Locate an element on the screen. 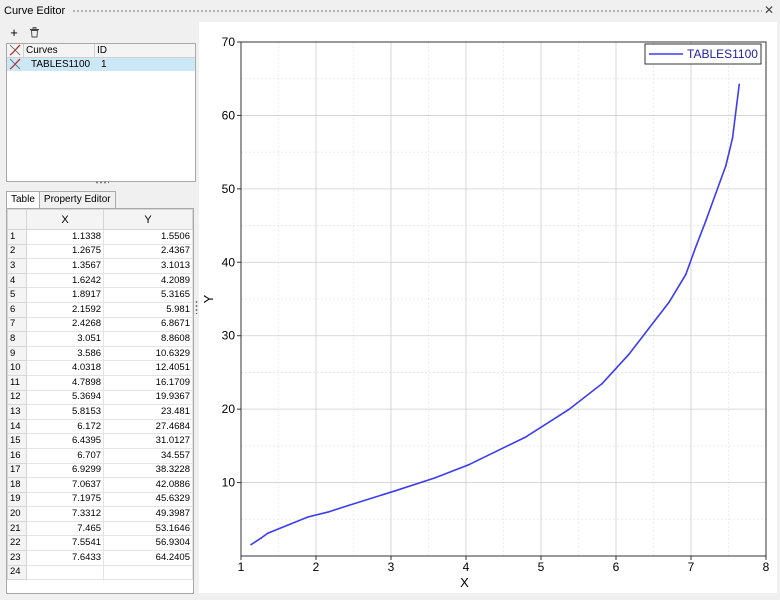 Image resolution: width=780 pixels, height=600 pixels. table-row: 21 7.465 53.1646 is located at coordinates (100, 528).